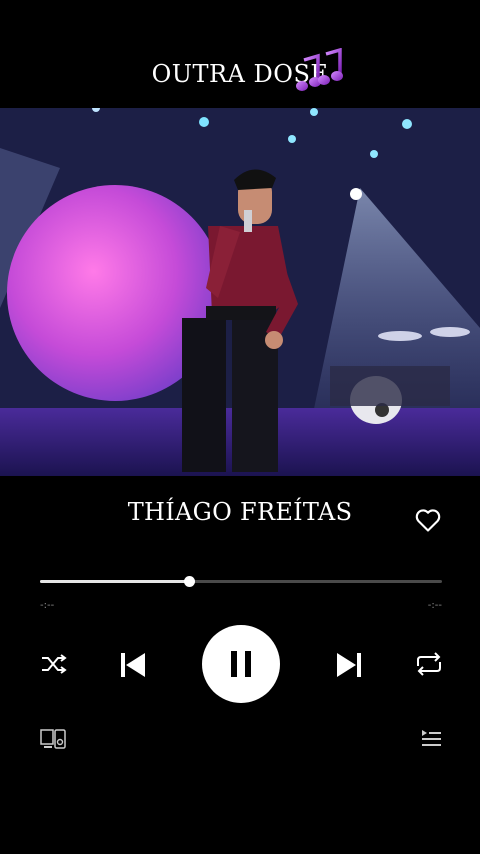  I want to click on pause-button, so click(241, 664).